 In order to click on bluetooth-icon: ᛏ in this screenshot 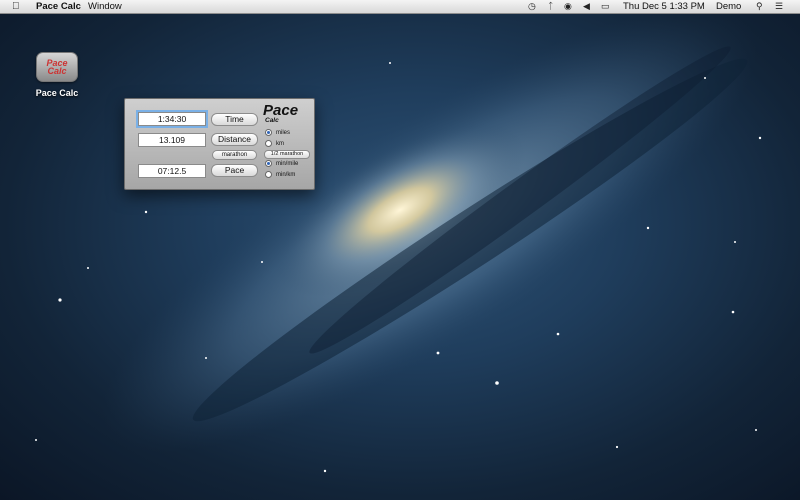, I will do `click(550, 6)`.